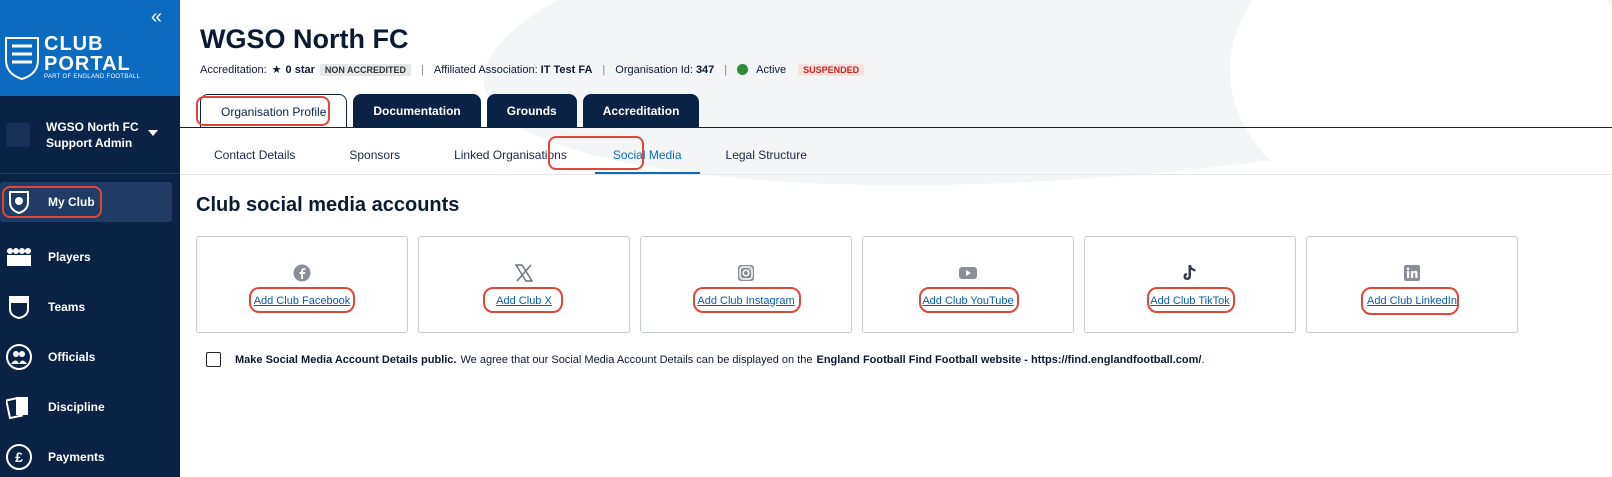  I want to click on pound-icon: £, so click(19, 457).